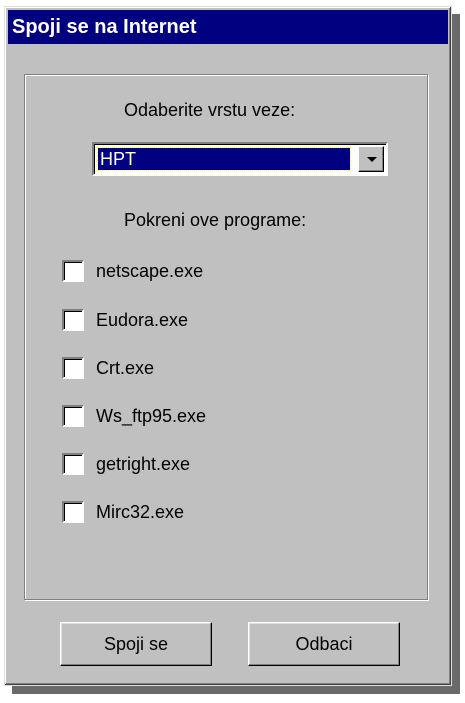 The height and width of the screenshot is (703, 465). I want to click on checkbox-label: getright.exe, so click(143, 464).